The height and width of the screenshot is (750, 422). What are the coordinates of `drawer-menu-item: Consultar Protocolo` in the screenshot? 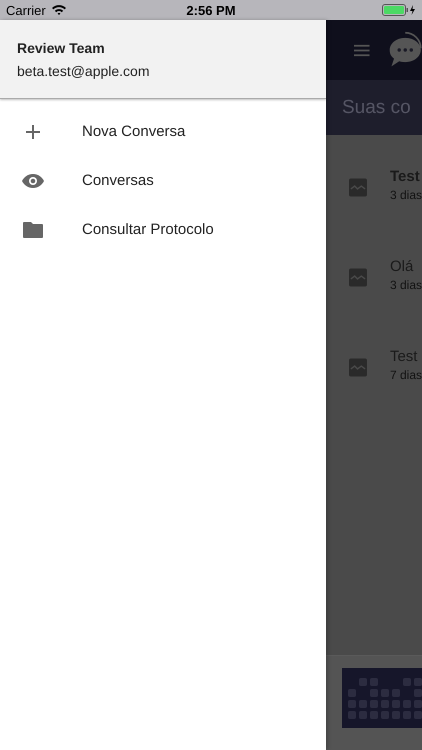 It's located at (163, 229).